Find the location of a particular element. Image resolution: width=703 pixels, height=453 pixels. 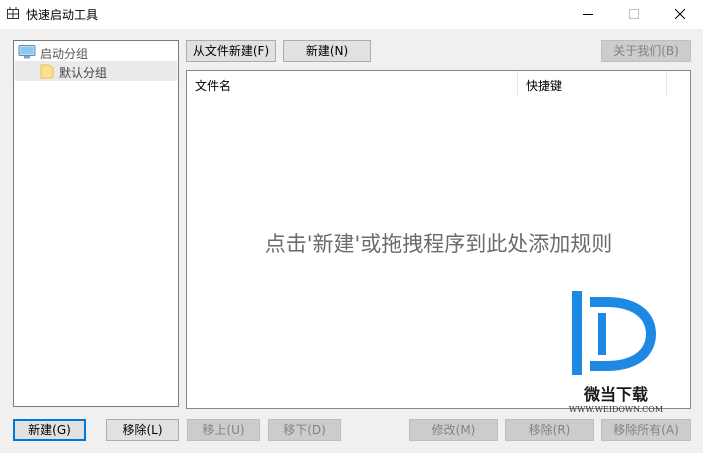

new-button: 新建(N) is located at coordinates (327, 51).